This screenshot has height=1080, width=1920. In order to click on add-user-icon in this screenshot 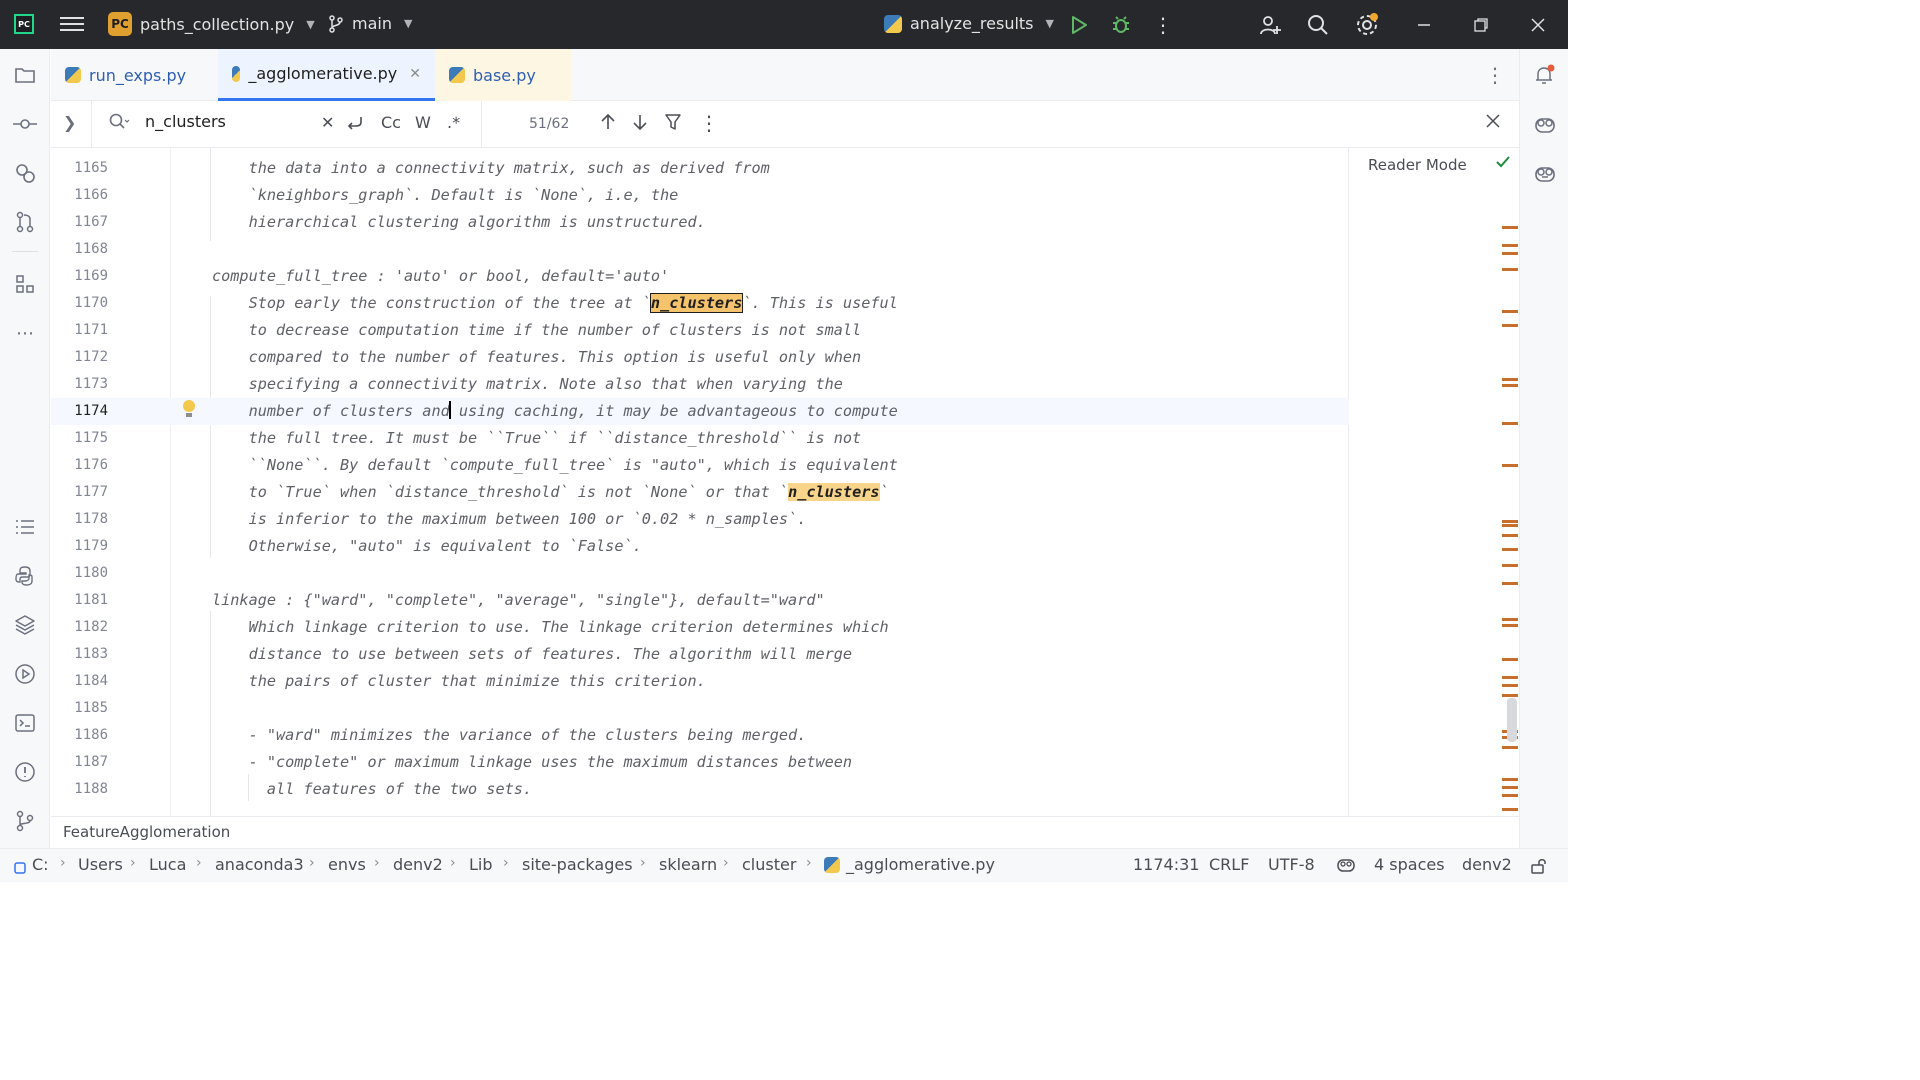, I will do `click(1270, 25)`.